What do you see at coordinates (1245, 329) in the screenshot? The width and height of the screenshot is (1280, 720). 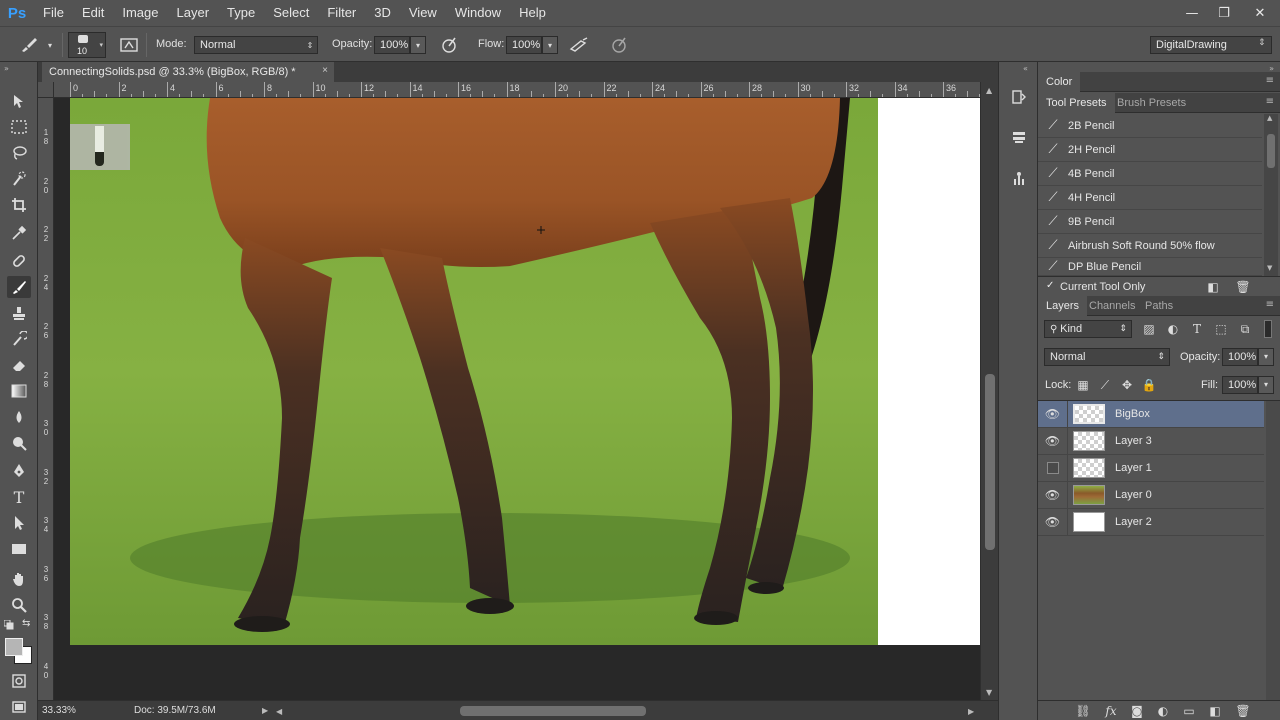 I see `filter-smart-object-icon: ⧉` at bounding box center [1245, 329].